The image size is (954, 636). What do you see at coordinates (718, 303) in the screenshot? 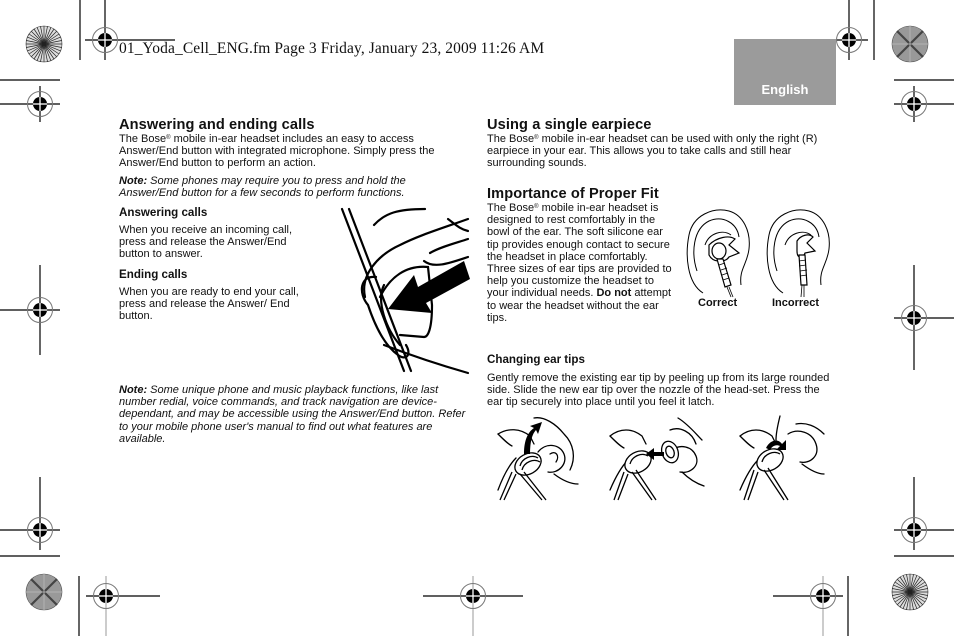
I see `correct-caption: Correct` at bounding box center [718, 303].